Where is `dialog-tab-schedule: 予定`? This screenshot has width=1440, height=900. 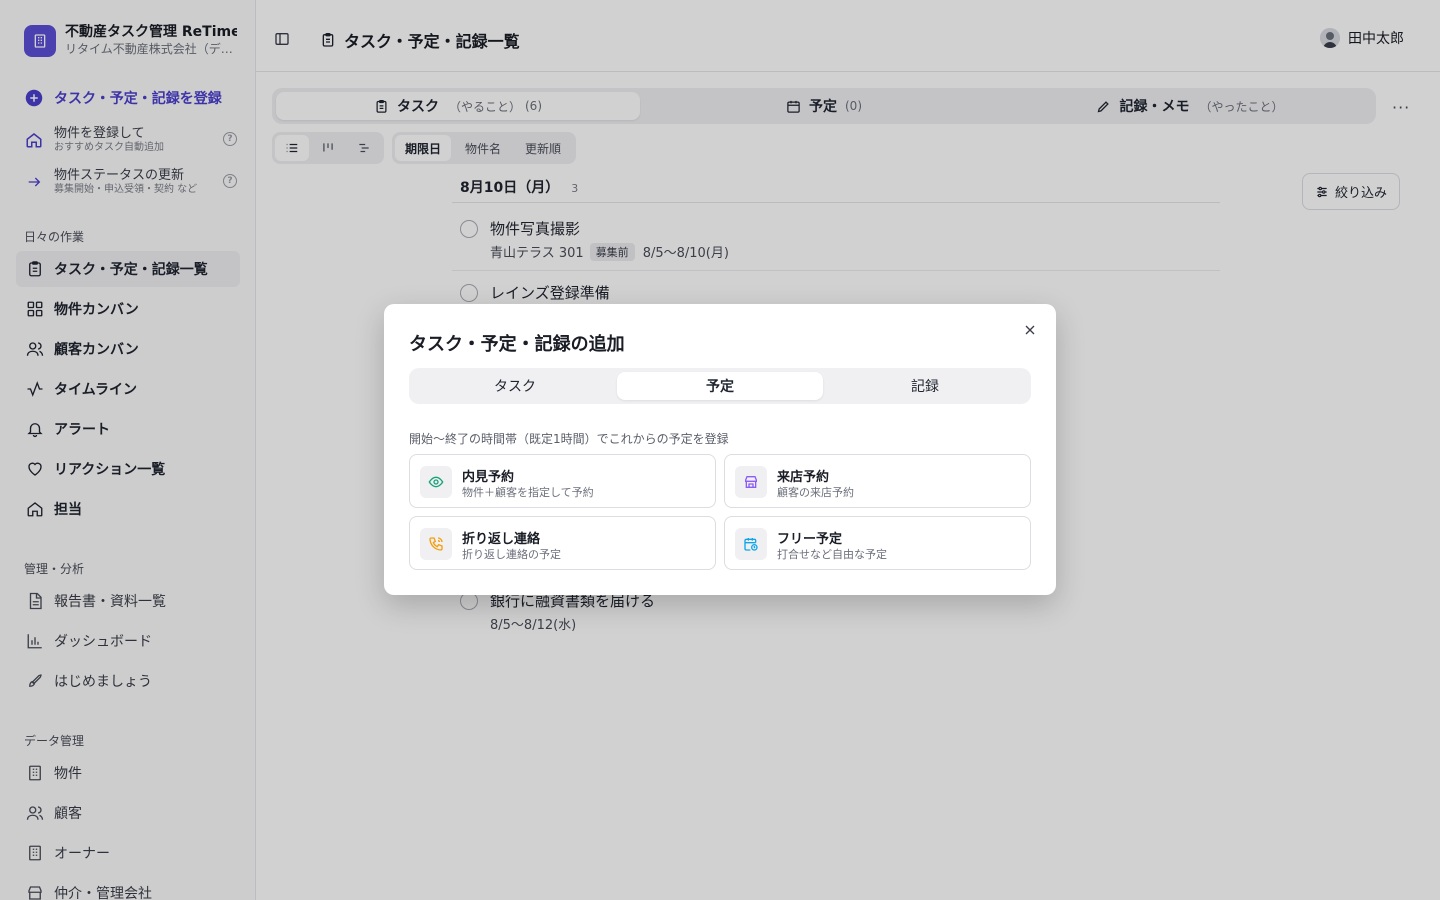
dialog-tab-schedule: 予定 is located at coordinates (720, 386).